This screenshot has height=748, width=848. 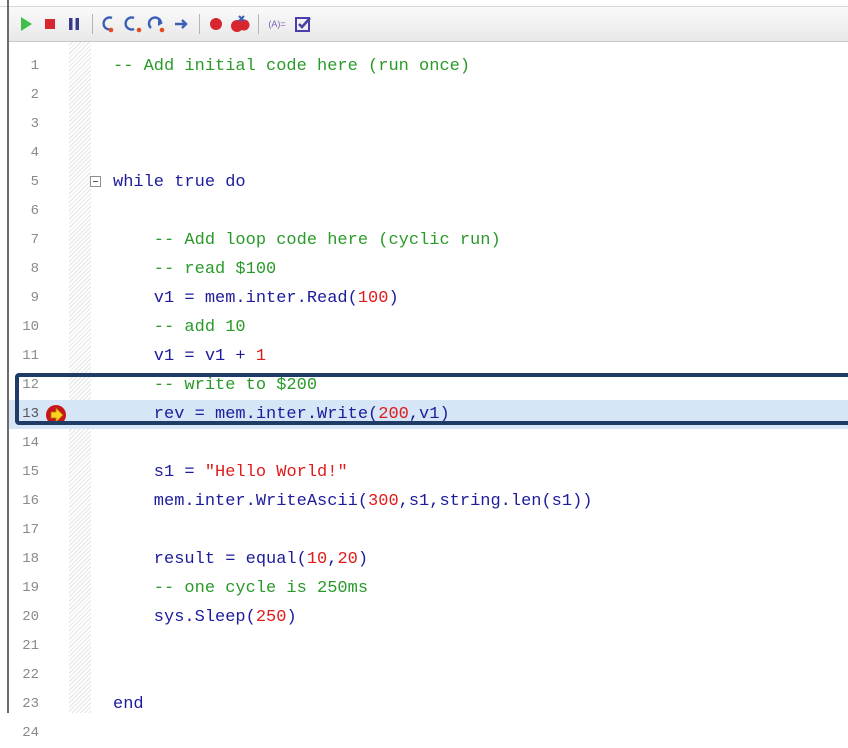 I want to click on code-line: 20 sys.Sleep(250), so click(x=428, y=617).